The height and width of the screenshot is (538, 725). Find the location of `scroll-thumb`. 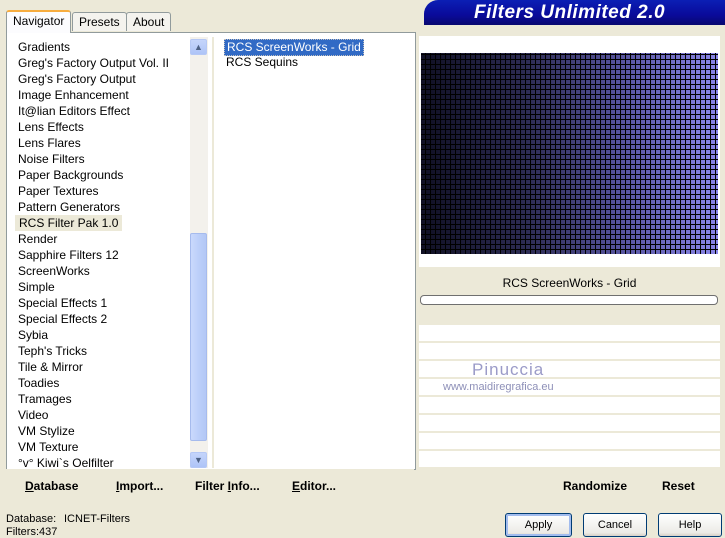

scroll-thumb is located at coordinates (198, 337).